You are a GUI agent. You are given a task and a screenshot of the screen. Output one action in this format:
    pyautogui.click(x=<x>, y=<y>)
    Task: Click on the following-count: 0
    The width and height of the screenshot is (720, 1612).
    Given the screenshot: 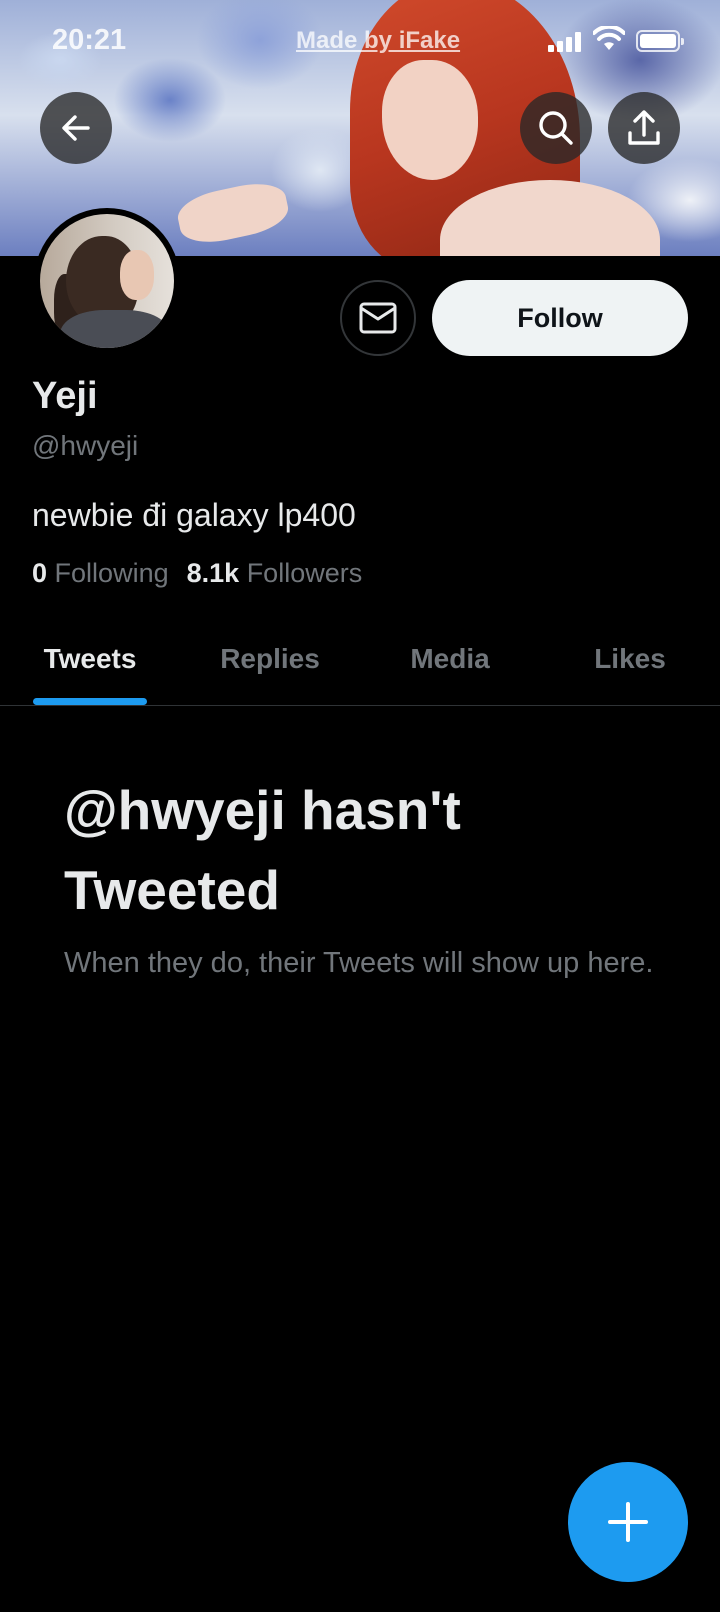 What is the action you would take?
    pyautogui.click(x=40, y=573)
    